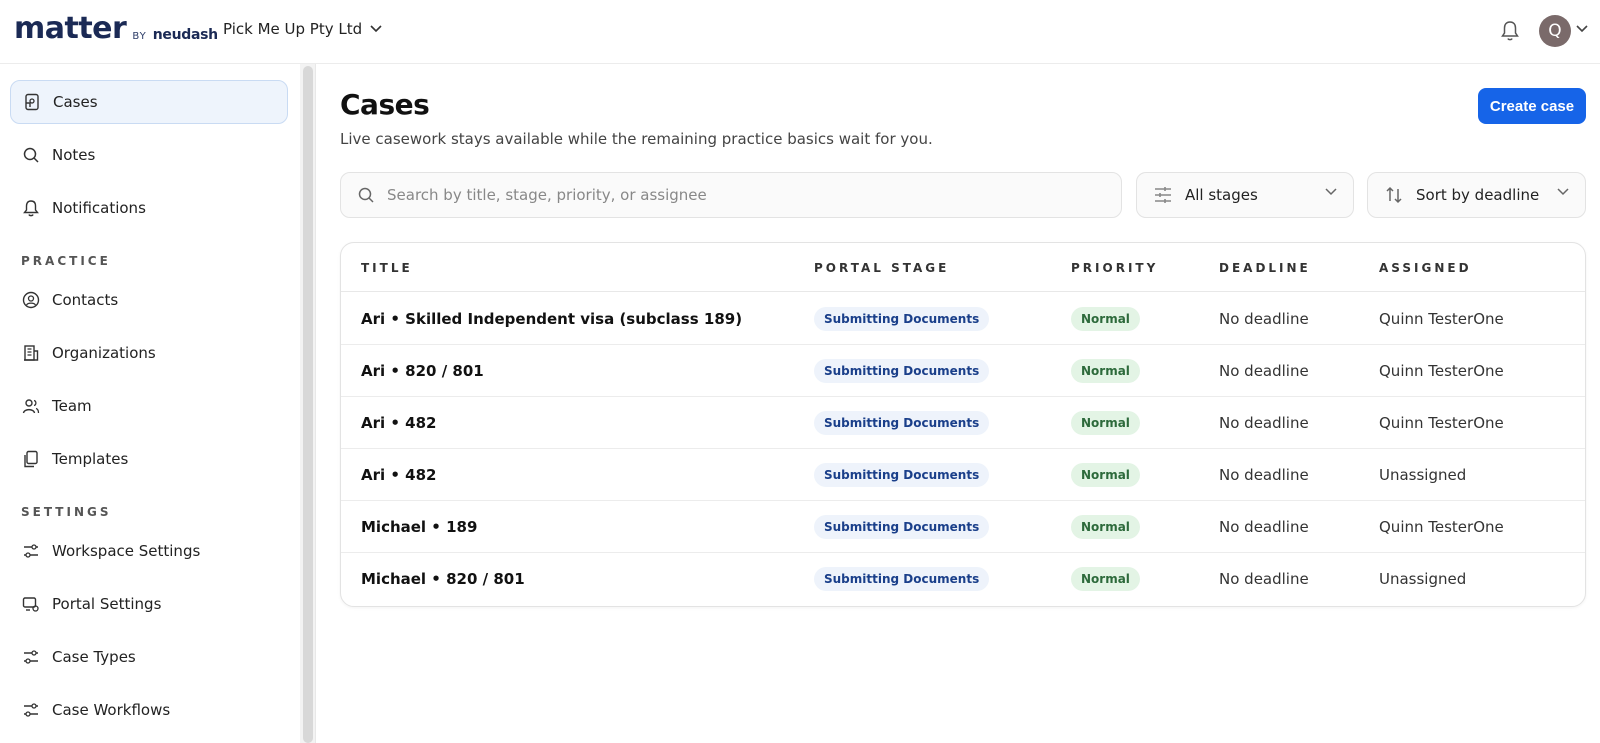 The image size is (1600, 743). I want to click on sidebar-item-team: Team, so click(149, 406).